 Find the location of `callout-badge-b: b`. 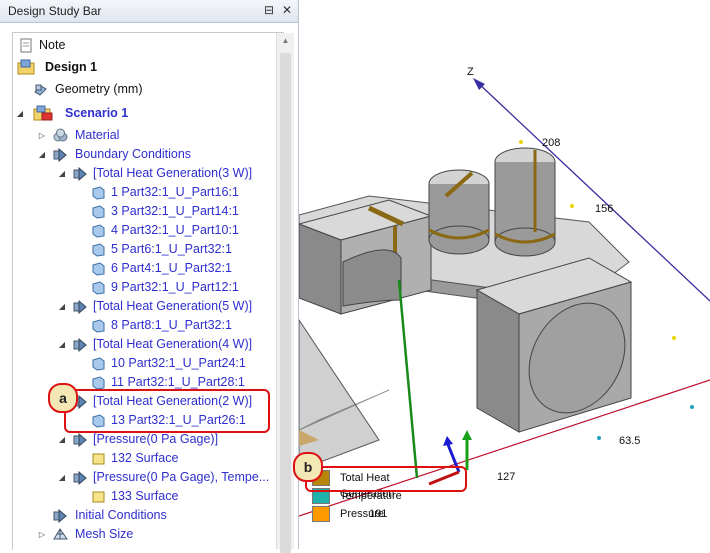

callout-badge-b: b is located at coordinates (308, 467).